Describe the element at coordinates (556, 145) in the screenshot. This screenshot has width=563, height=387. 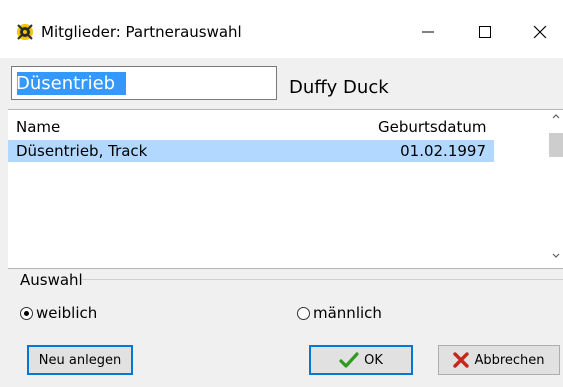
I see `scrollbar-thumb` at that location.